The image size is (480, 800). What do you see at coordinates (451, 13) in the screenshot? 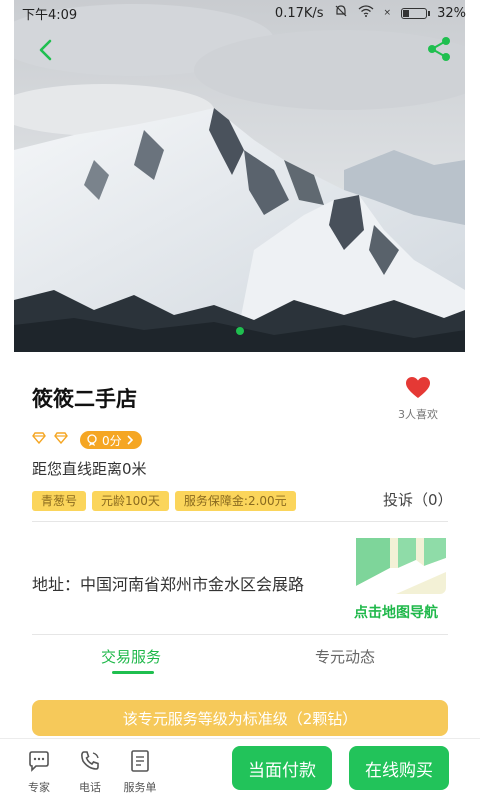
I see `battery-percent: 32%` at bounding box center [451, 13].